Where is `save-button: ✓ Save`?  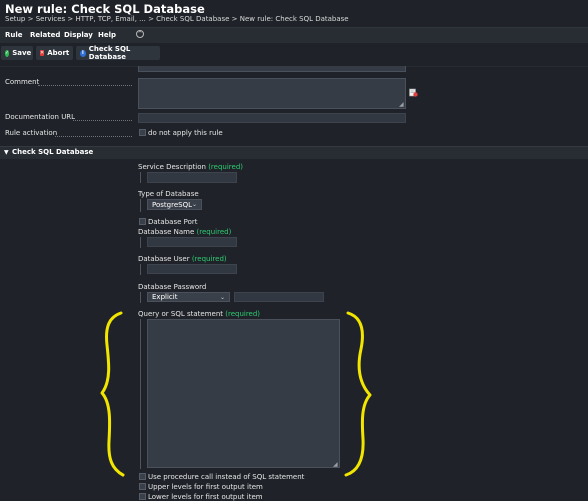 save-button: ✓ Save is located at coordinates (17, 53).